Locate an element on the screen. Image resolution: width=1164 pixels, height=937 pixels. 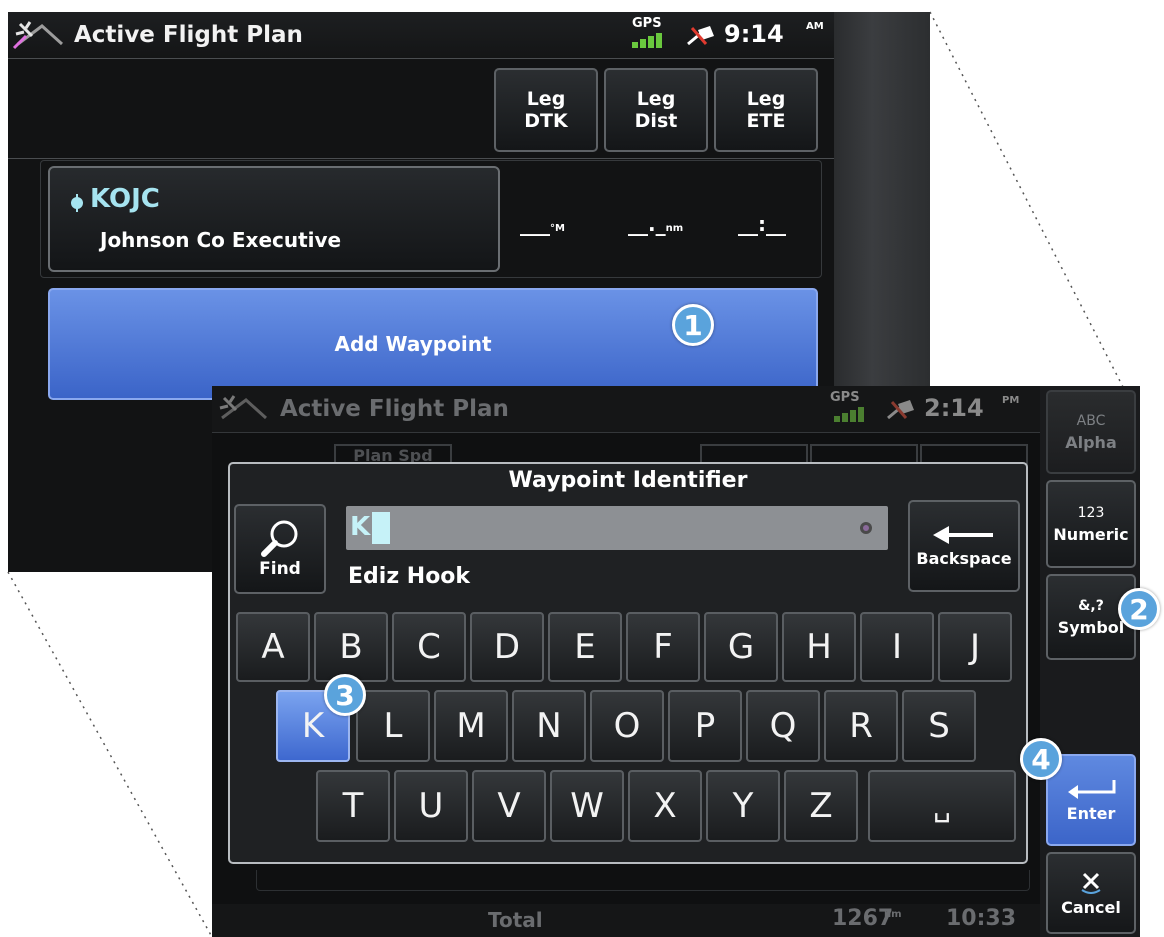
abc-icon: ABC is located at coordinates (1091, 420).